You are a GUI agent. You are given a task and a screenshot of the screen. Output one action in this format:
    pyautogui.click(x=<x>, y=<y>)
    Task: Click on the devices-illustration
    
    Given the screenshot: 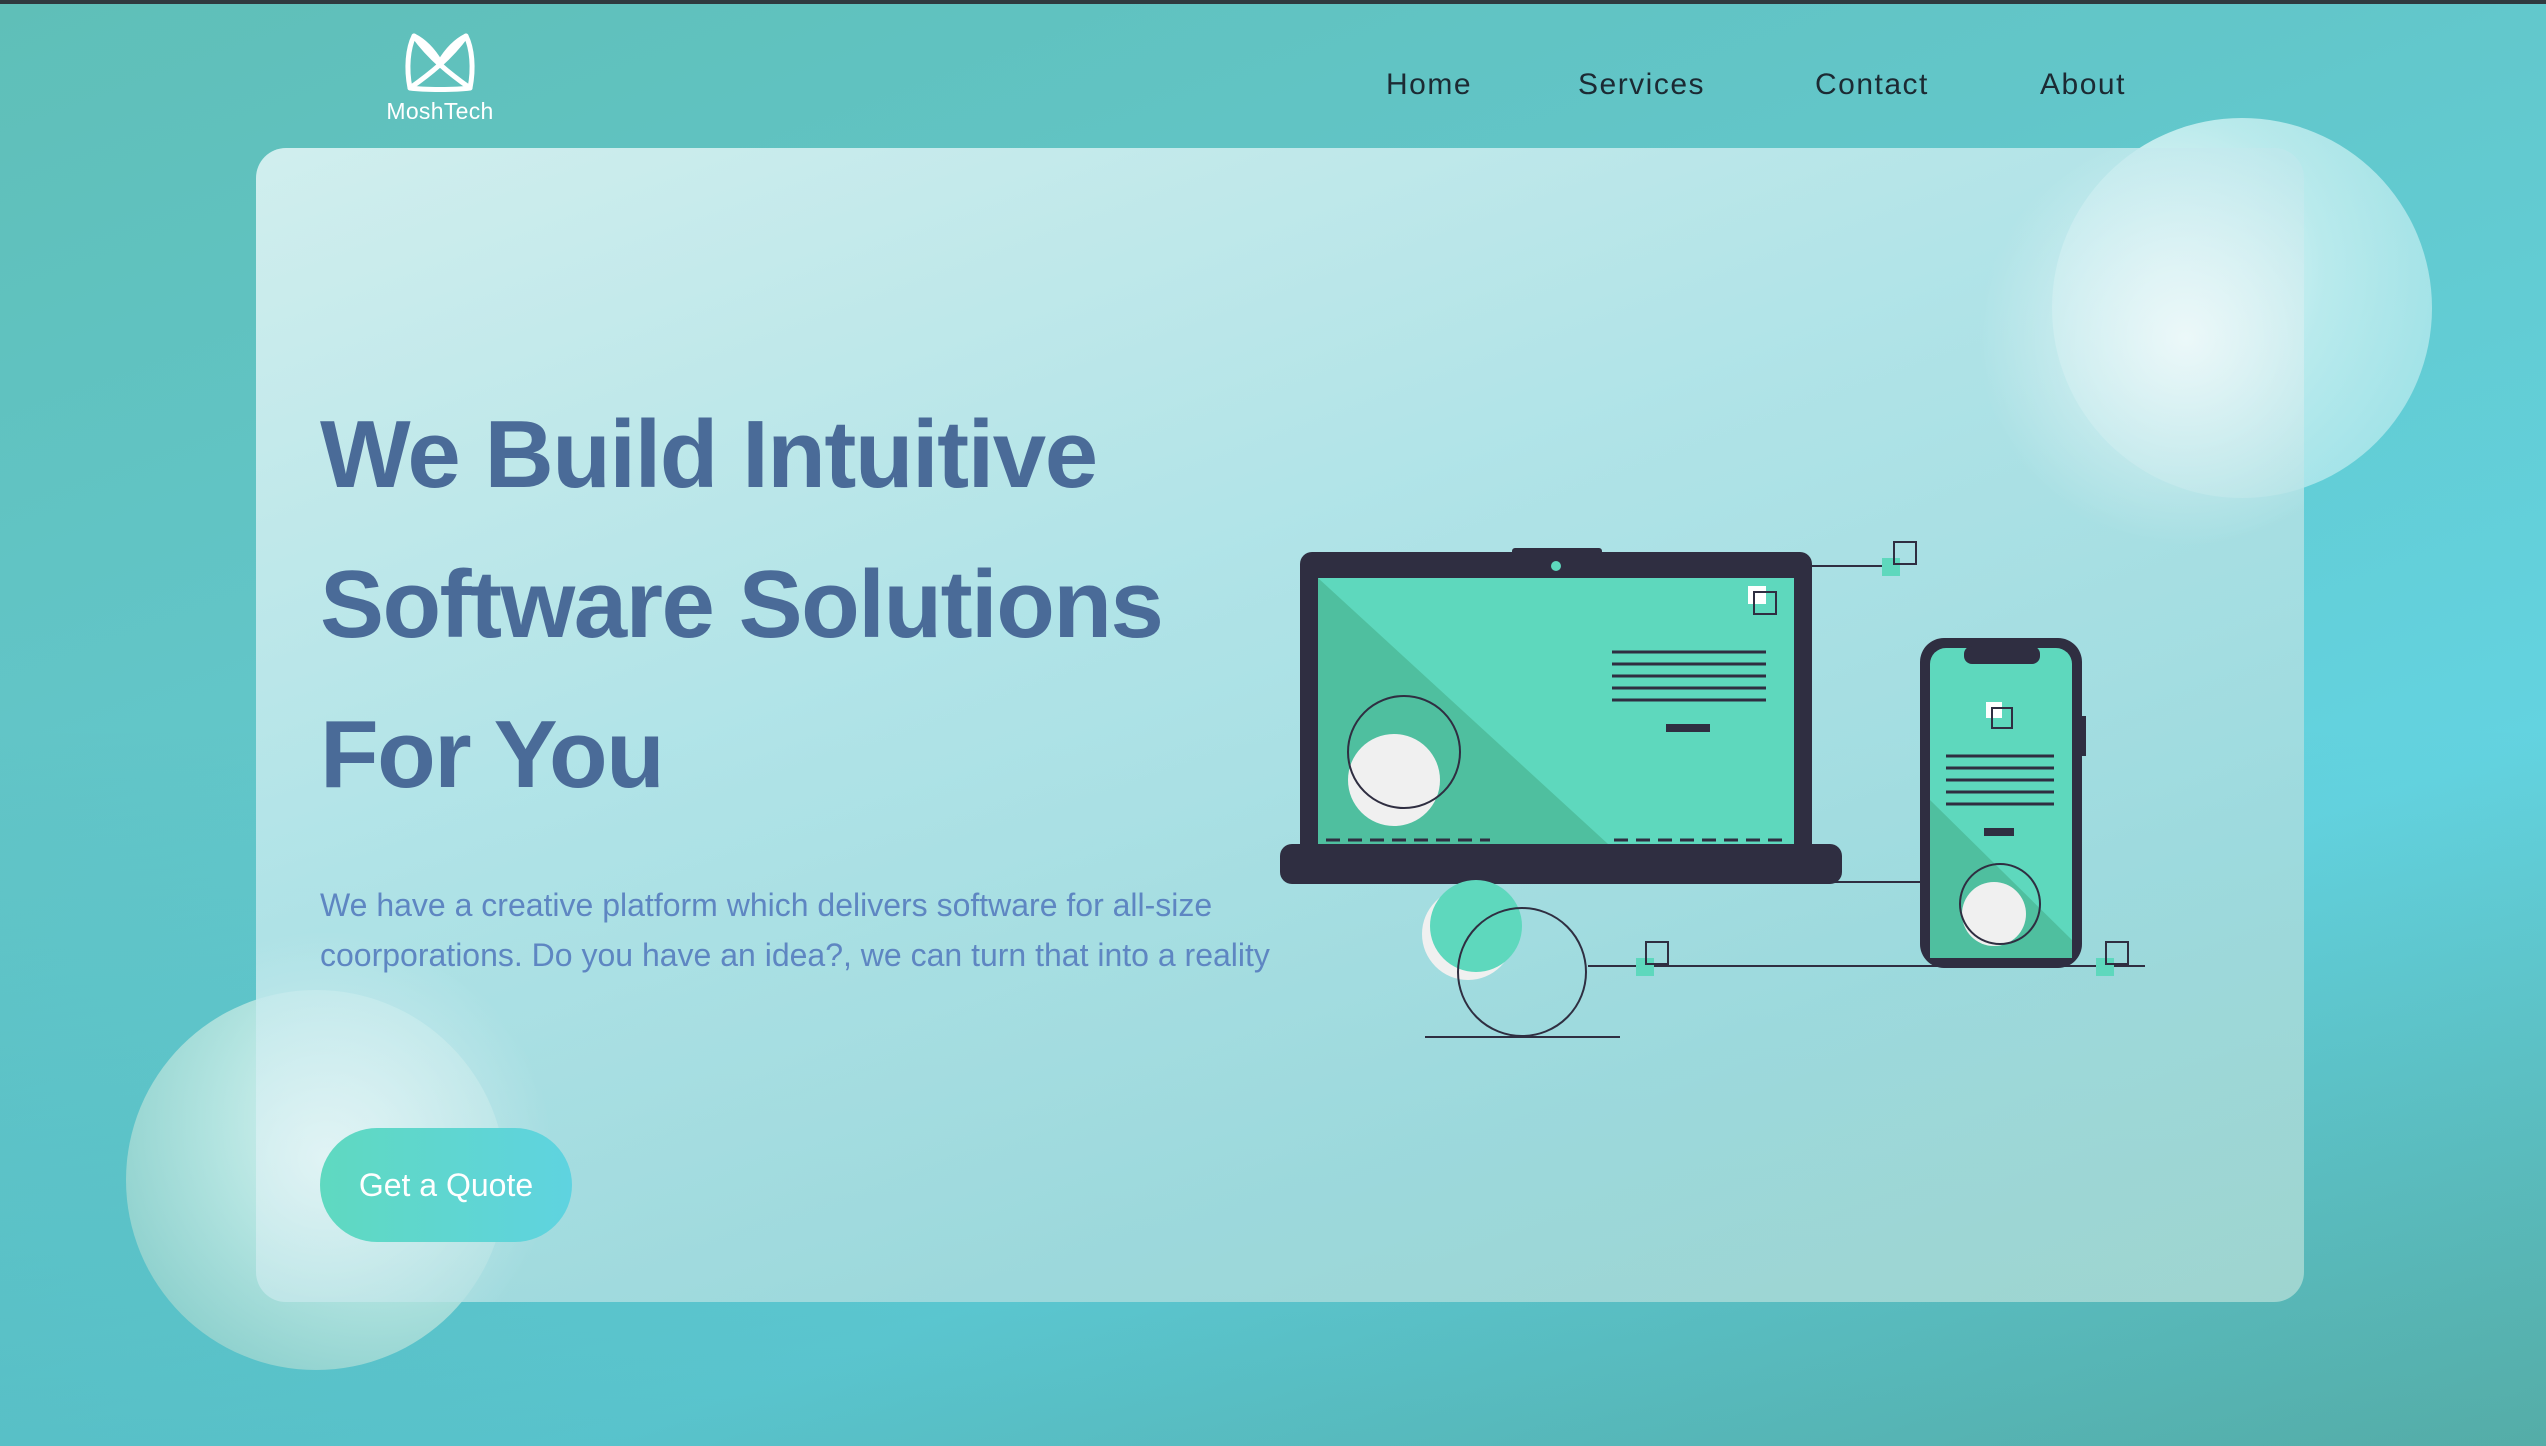 What is the action you would take?
    pyautogui.click(x=1712, y=789)
    